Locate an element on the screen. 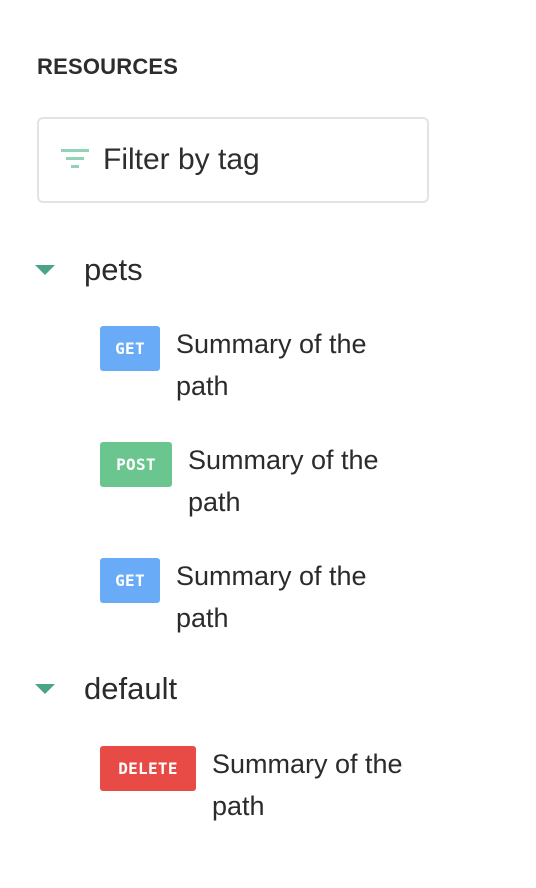 Image resolution: width=536 pixels, height=888 pixels. tag-label: pets is located at coordinates (113, 269).